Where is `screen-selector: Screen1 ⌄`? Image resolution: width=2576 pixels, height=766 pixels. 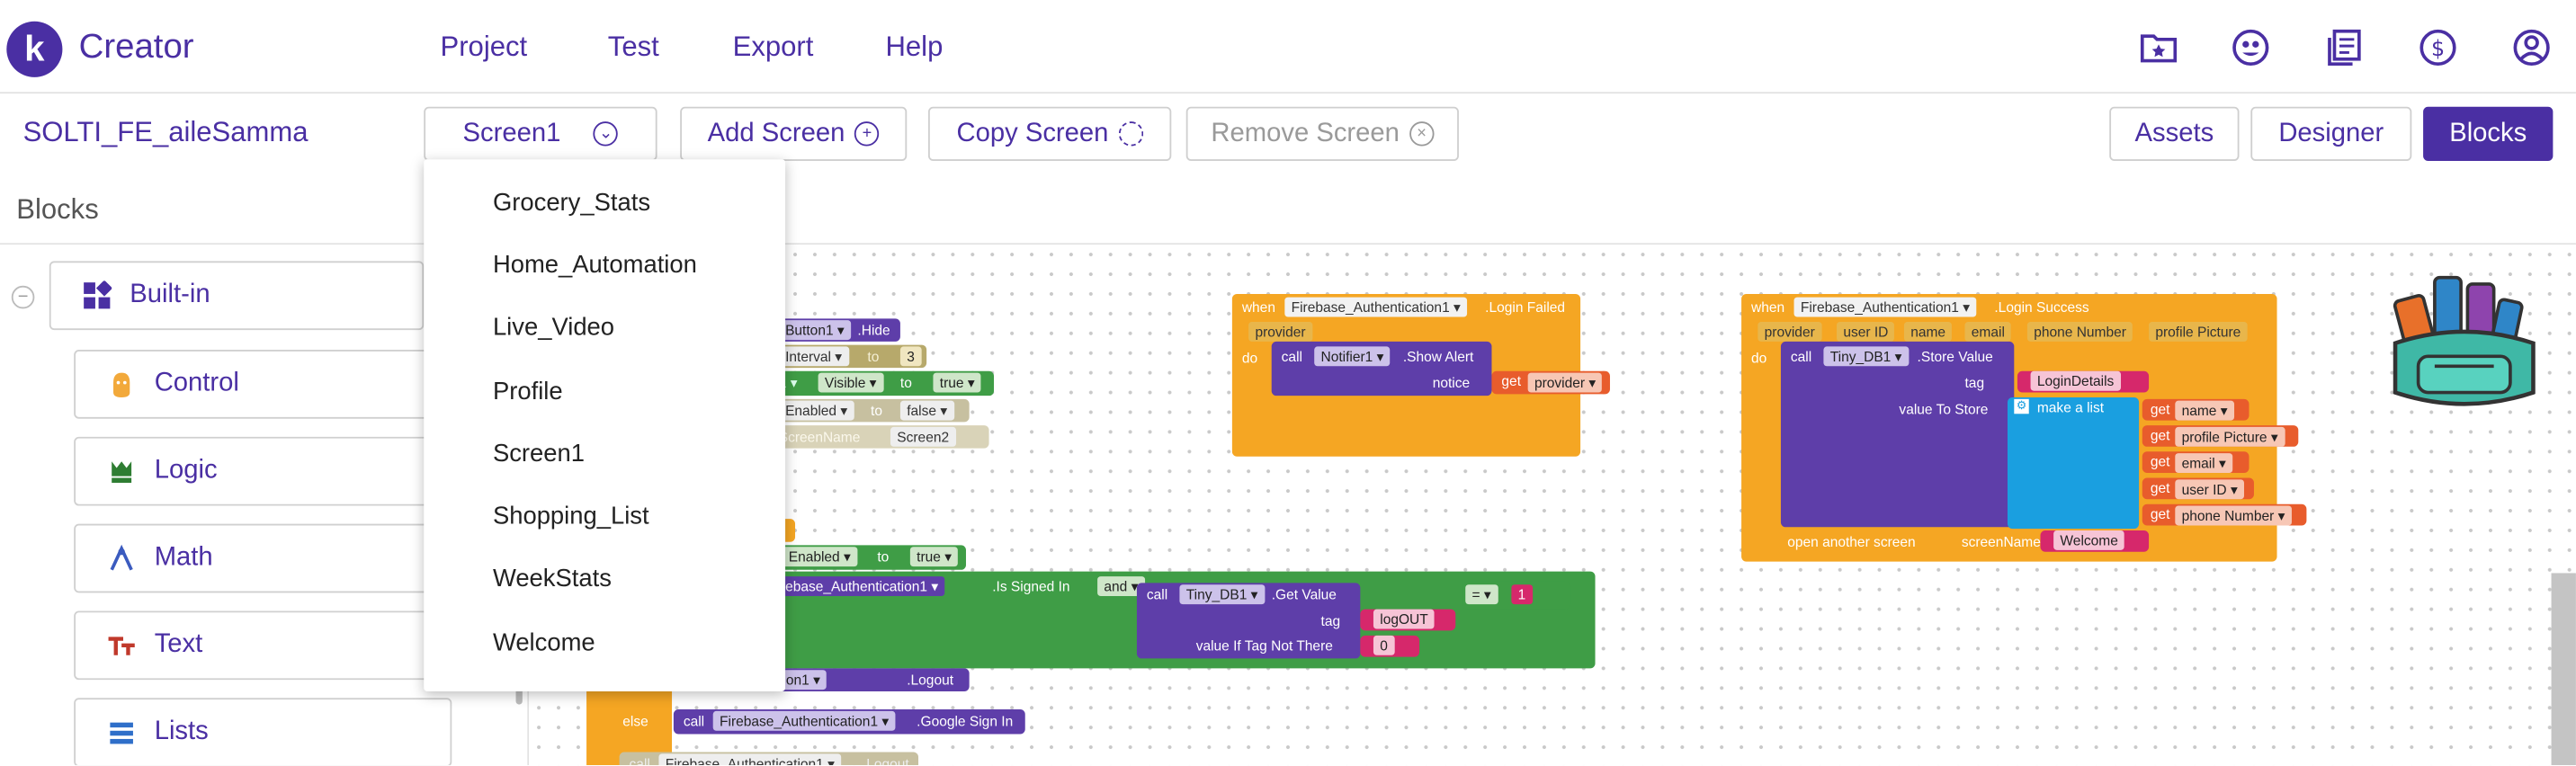 screen-selector: Screen1 ⌄ is located at coordinates (540, 133).